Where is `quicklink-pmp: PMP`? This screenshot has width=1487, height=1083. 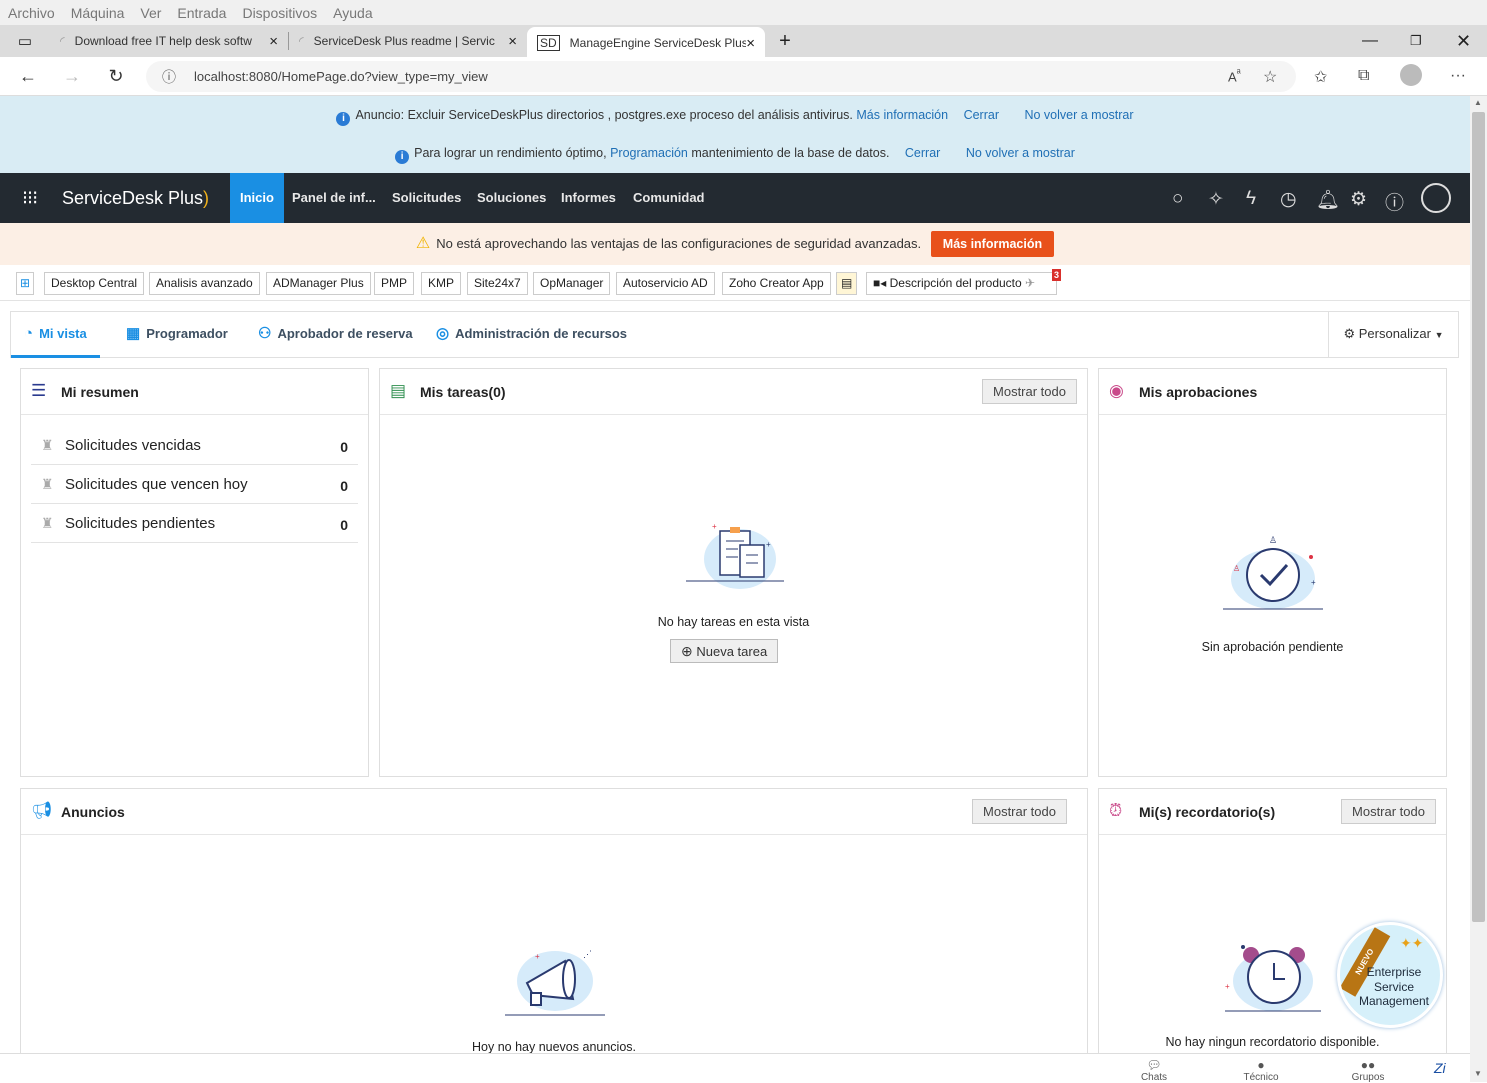 quicklink-pmp: PMP is located at coordinates (394, 283).